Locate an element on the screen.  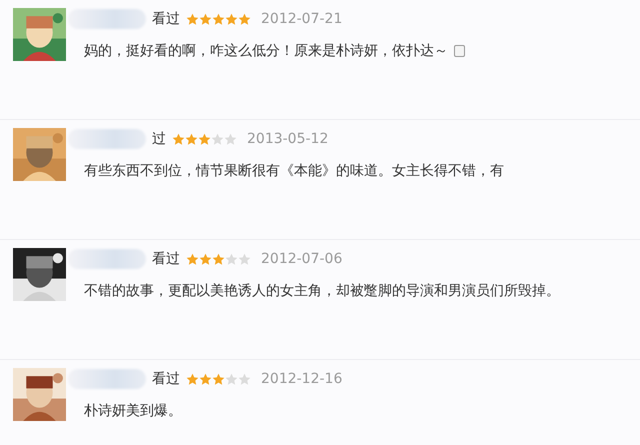
review-date: 2012-07-21 is located at coordinates (301, 19).